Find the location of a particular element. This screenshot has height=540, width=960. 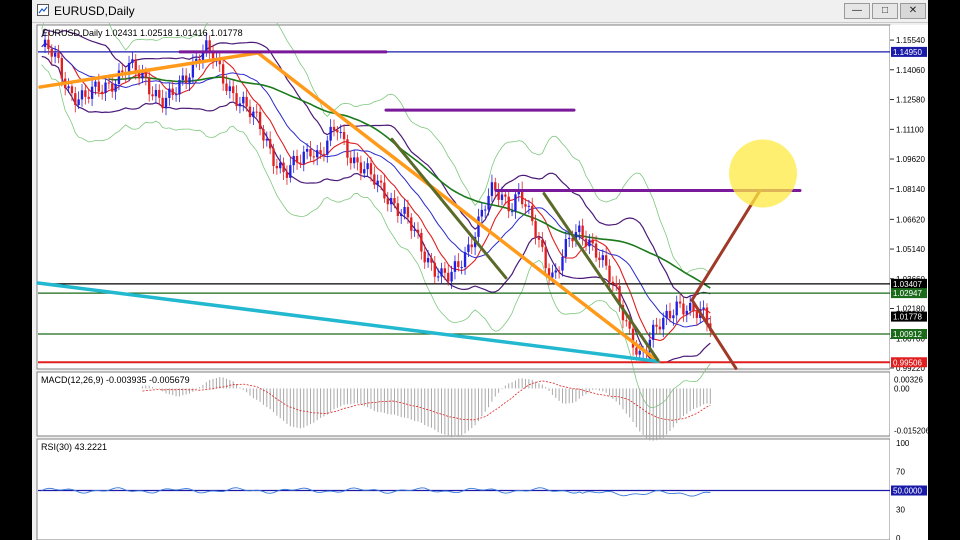

macd-tick-label: 0.00 is located at coordinates (902, 388).